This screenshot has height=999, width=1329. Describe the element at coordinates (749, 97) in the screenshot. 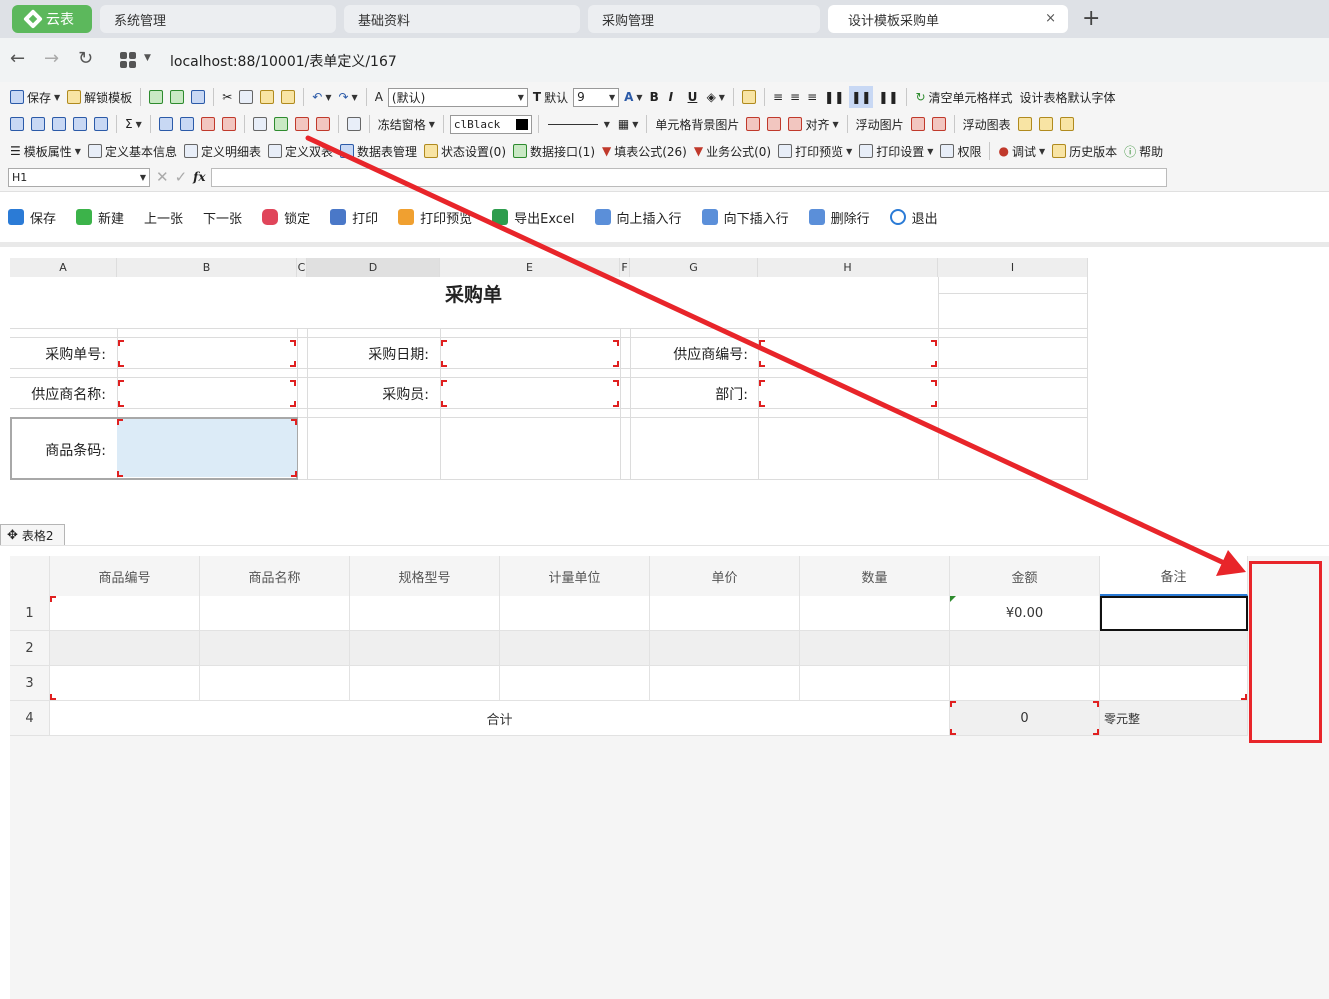

I see `lock-cell-icon` at that location.